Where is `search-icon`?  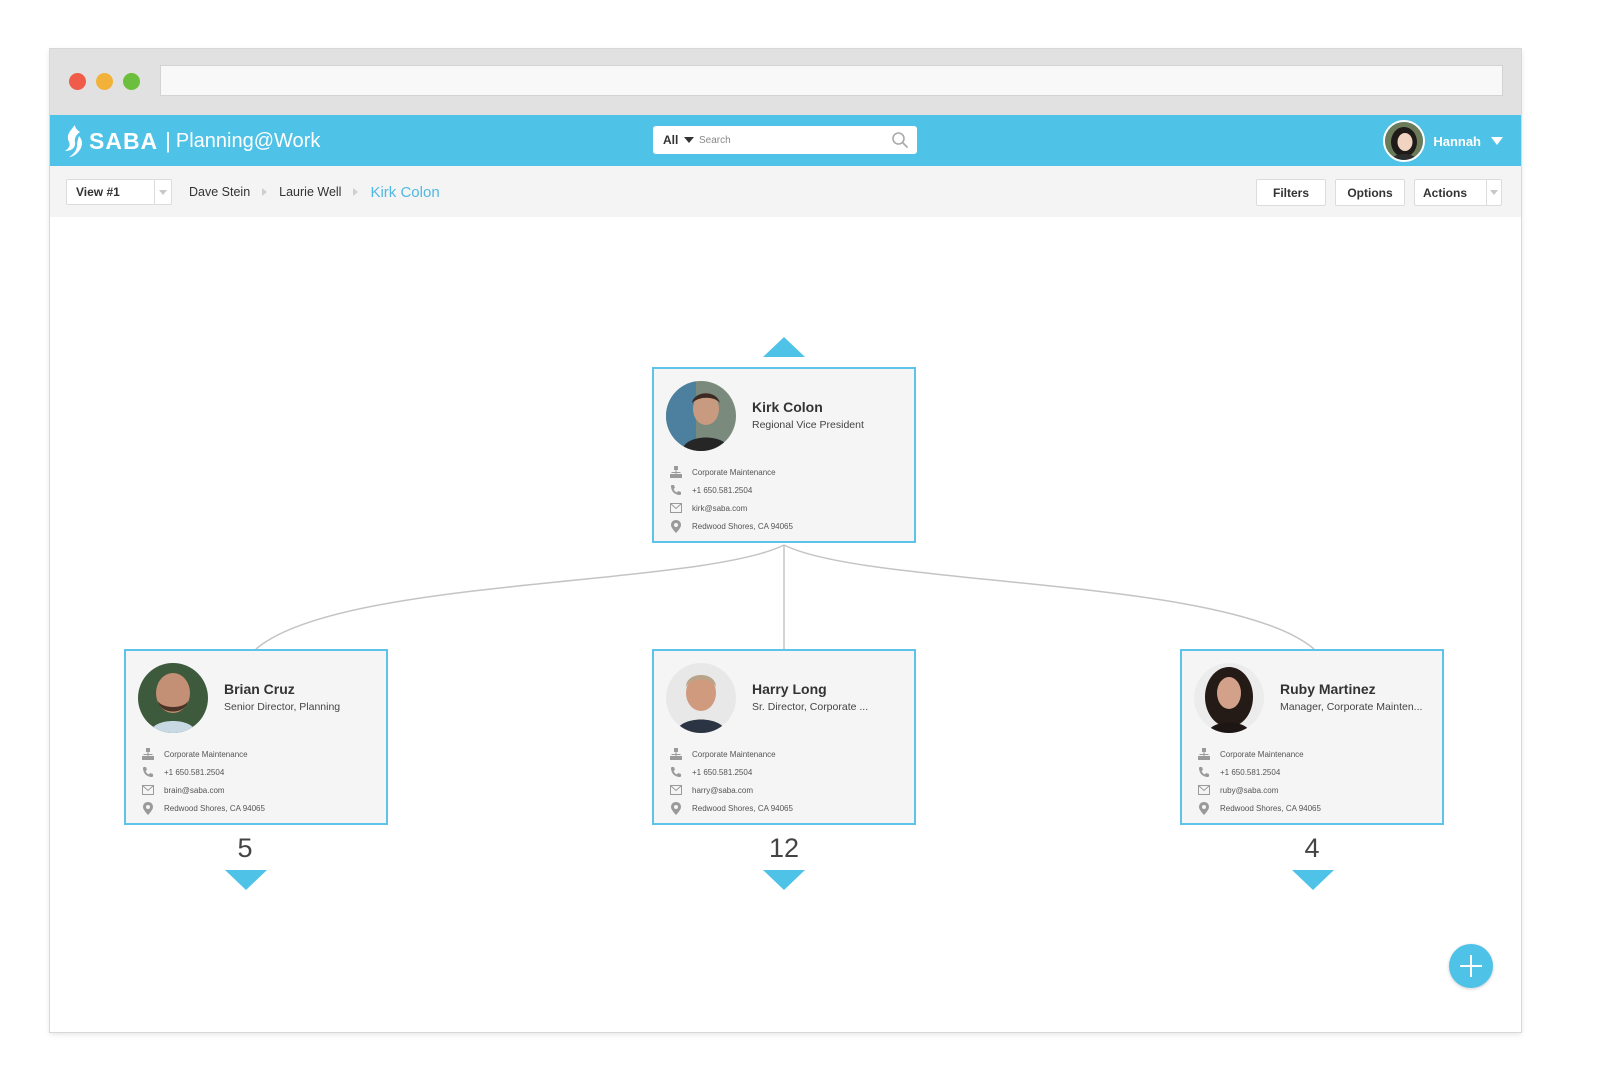 search-icon is located at coordinates (900, 140).